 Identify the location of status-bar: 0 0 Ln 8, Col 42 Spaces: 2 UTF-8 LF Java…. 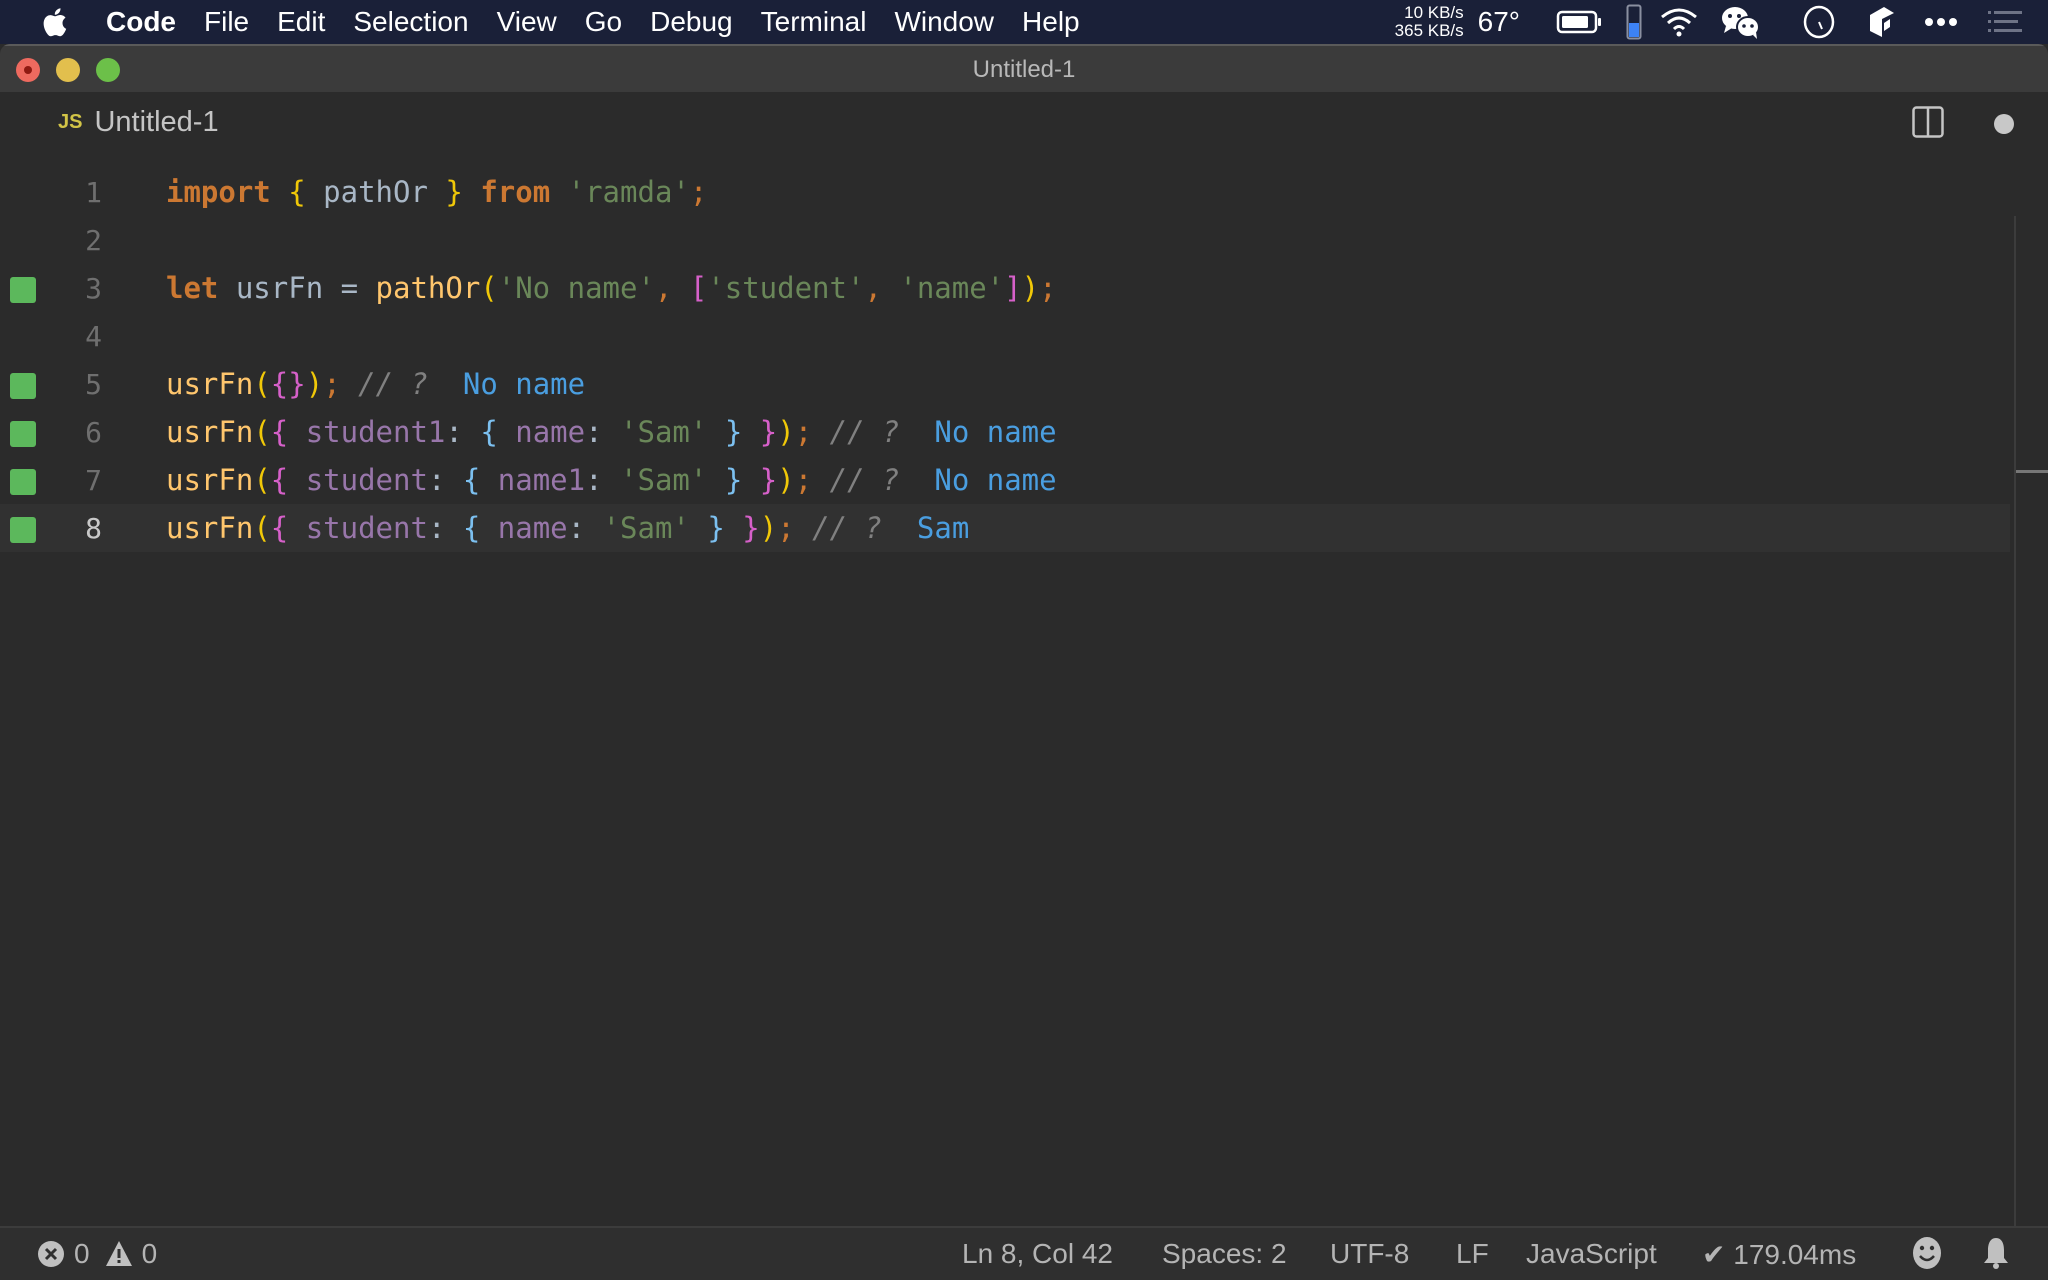
(1024, 1253).